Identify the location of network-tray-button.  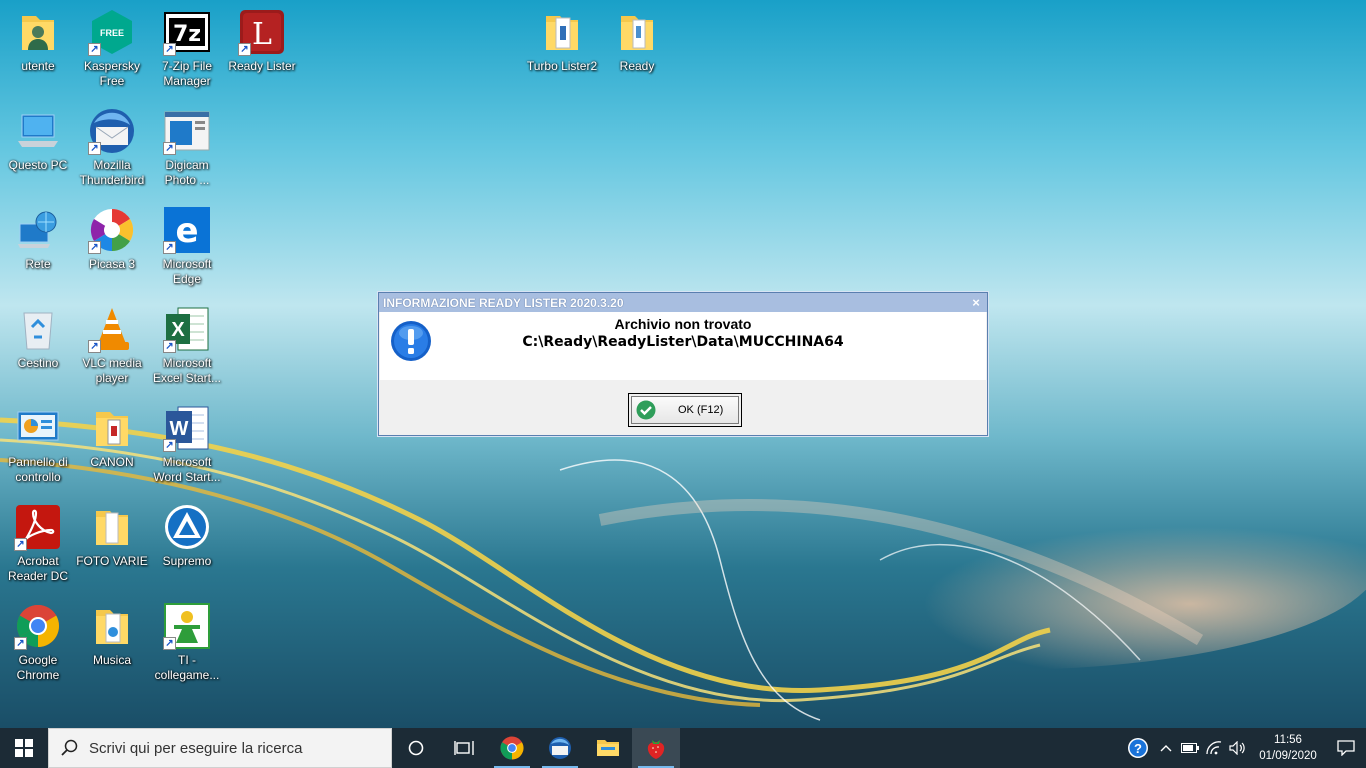
(1214, 748).